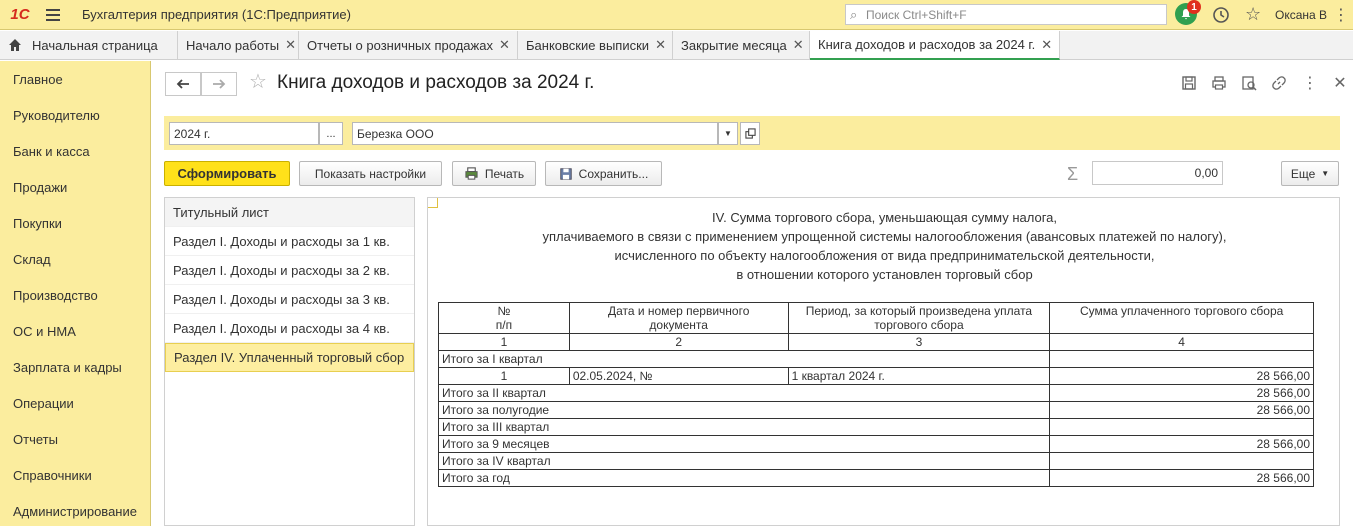  What do you see at coordinates (876, 342) in the screenshot?
I see `table-column-numbers-row: 1 2 3 4` at bounding box center [876, 342].